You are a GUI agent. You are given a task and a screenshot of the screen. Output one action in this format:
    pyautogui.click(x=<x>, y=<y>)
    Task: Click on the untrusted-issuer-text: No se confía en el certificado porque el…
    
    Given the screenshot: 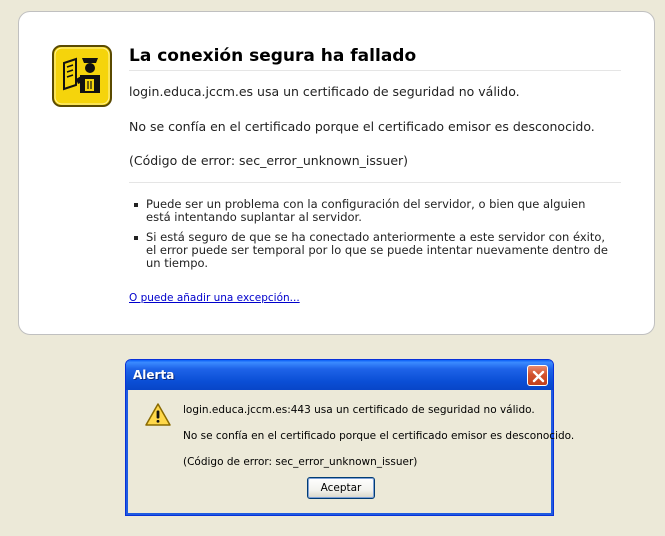 What is the action you would take?
    pyautogui.click(x=362, y=126)
    